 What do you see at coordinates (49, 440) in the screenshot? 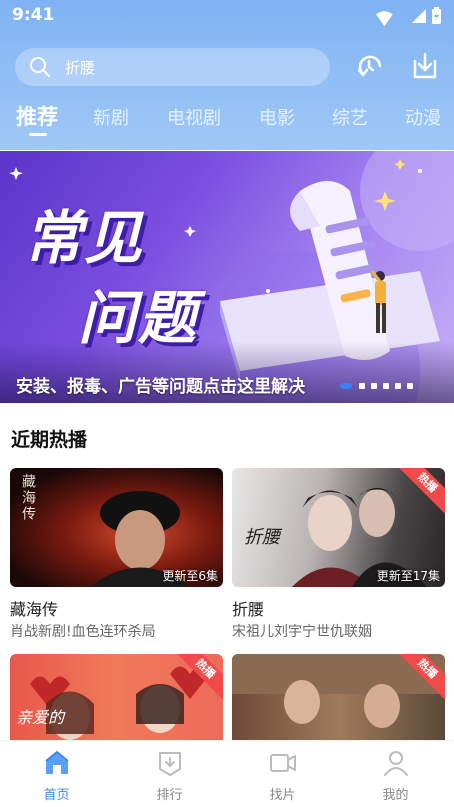
I see `section-title: 近期热播` at bounding box center [49, 440].